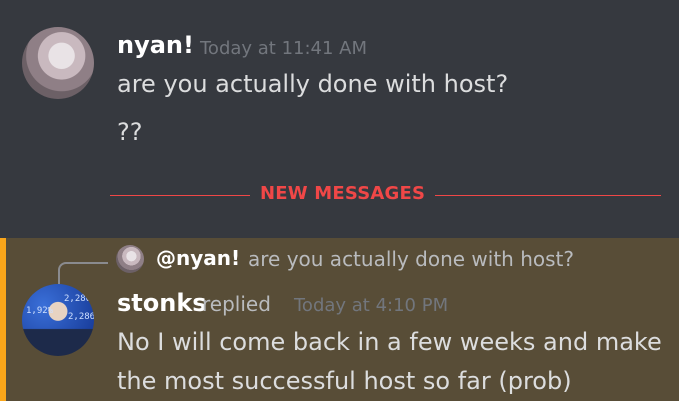  I want to click on reply-preview-text: are you actually done with host?, so click(411, 259).